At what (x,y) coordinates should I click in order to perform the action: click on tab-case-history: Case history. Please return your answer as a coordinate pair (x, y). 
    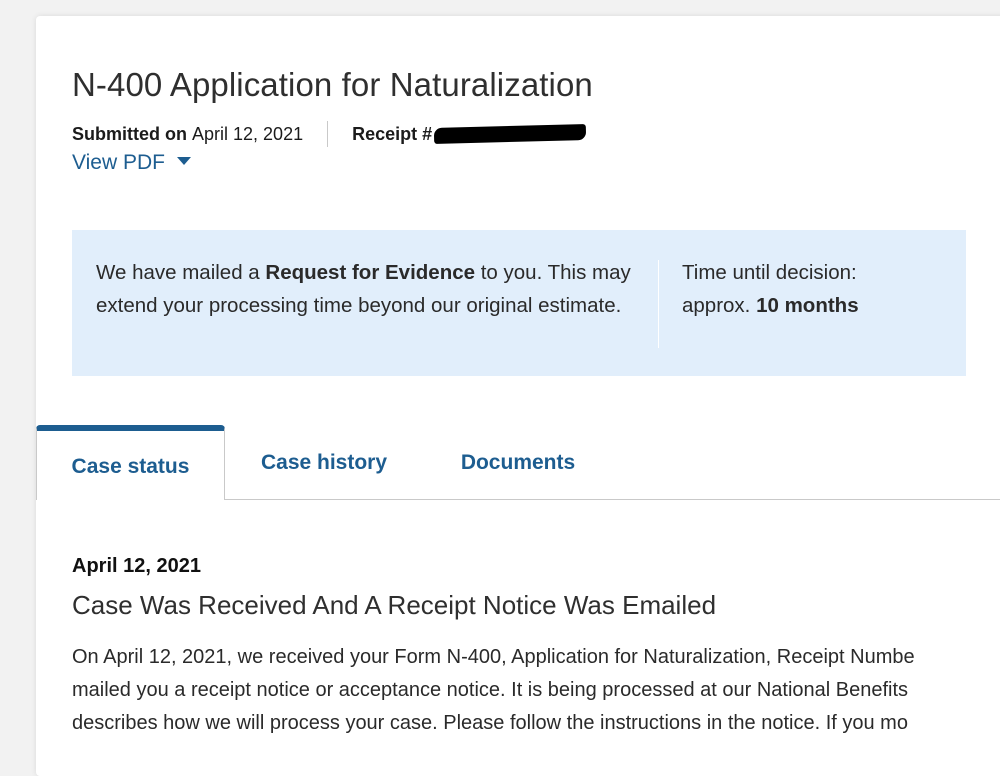
    Looking at the image, I should click on (324, 462).